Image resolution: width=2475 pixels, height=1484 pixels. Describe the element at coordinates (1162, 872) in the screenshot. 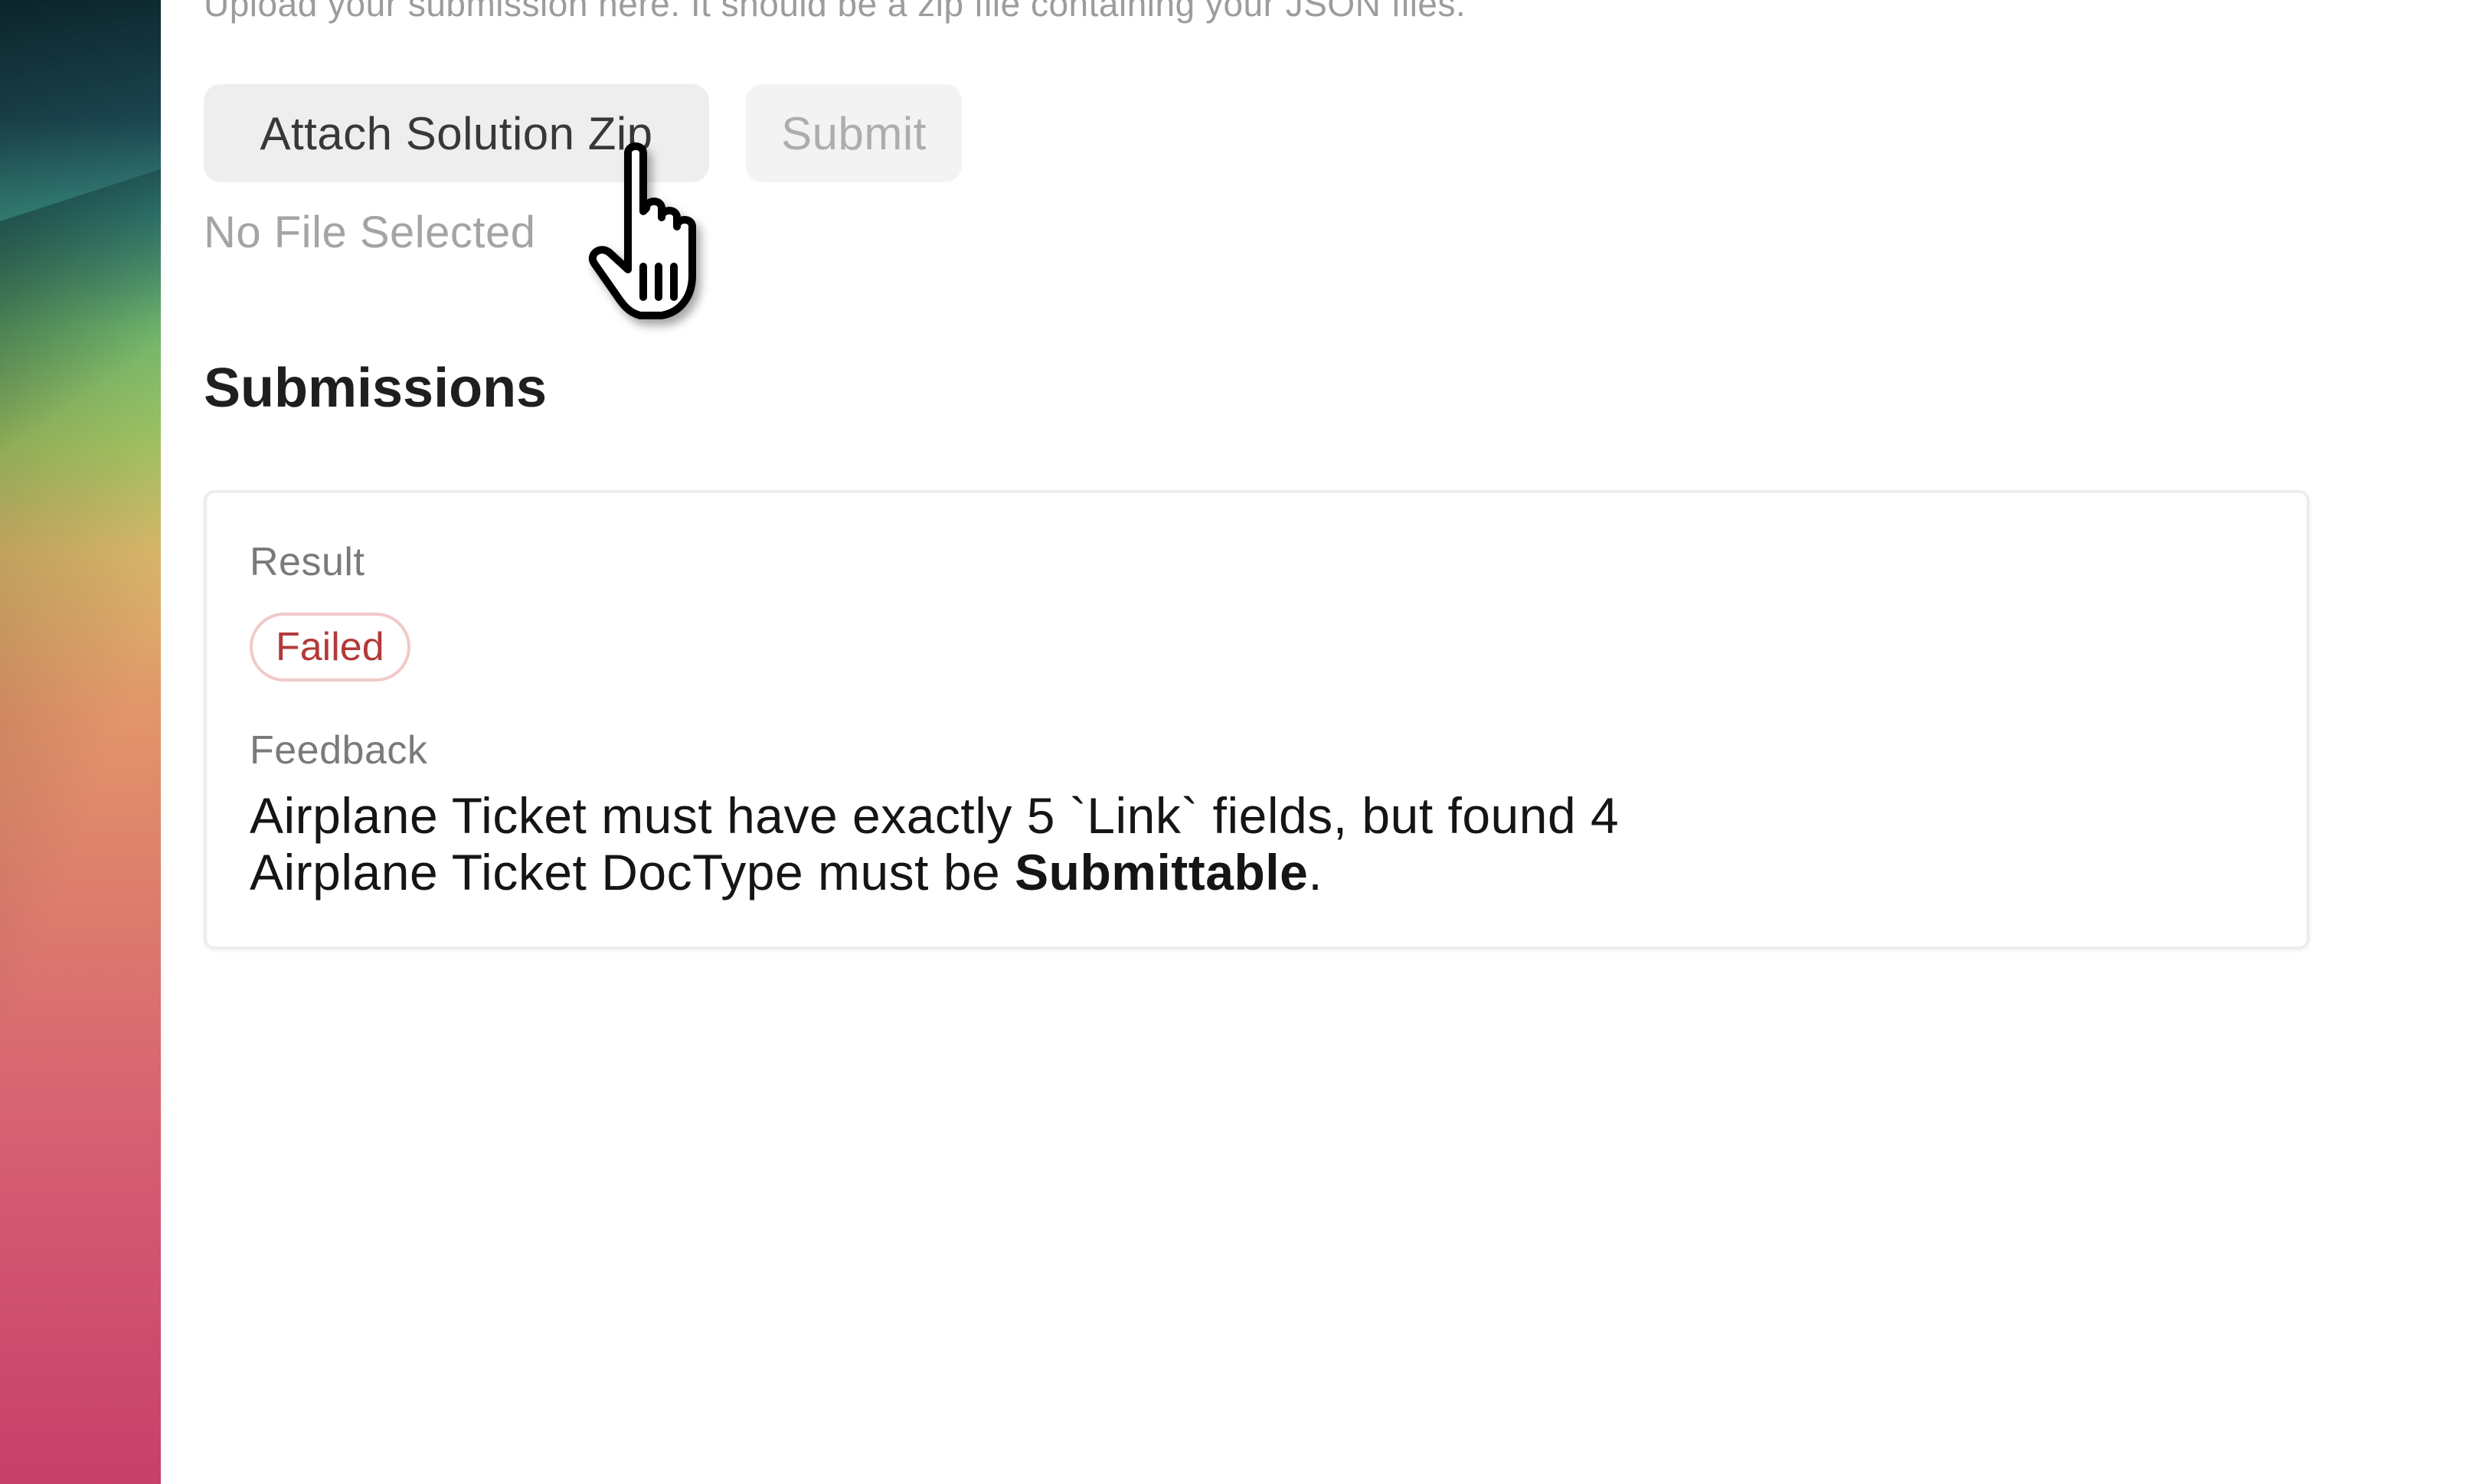

I see `feedback-line-2-bold: Submittable` at that location.